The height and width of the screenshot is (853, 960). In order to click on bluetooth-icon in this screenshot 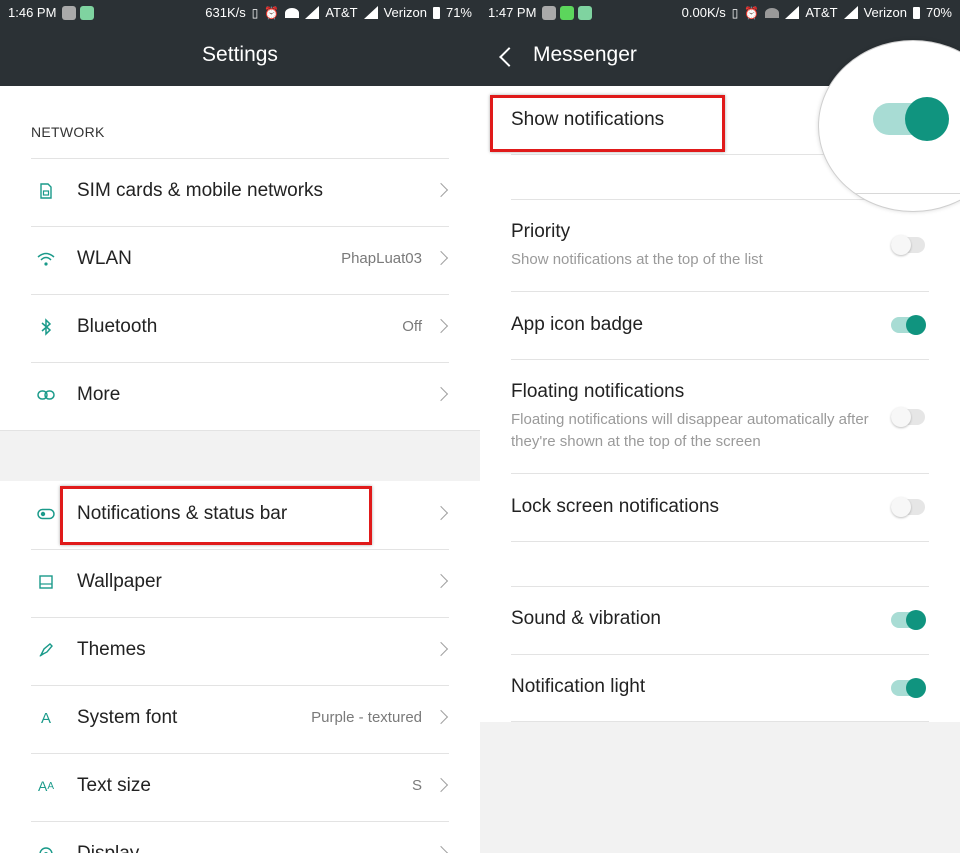, I will do `click(46, 327)`.